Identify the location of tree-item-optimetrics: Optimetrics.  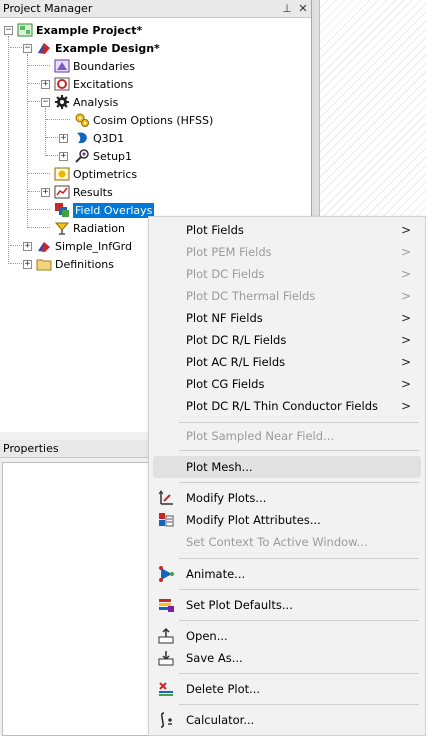
(95, 174).